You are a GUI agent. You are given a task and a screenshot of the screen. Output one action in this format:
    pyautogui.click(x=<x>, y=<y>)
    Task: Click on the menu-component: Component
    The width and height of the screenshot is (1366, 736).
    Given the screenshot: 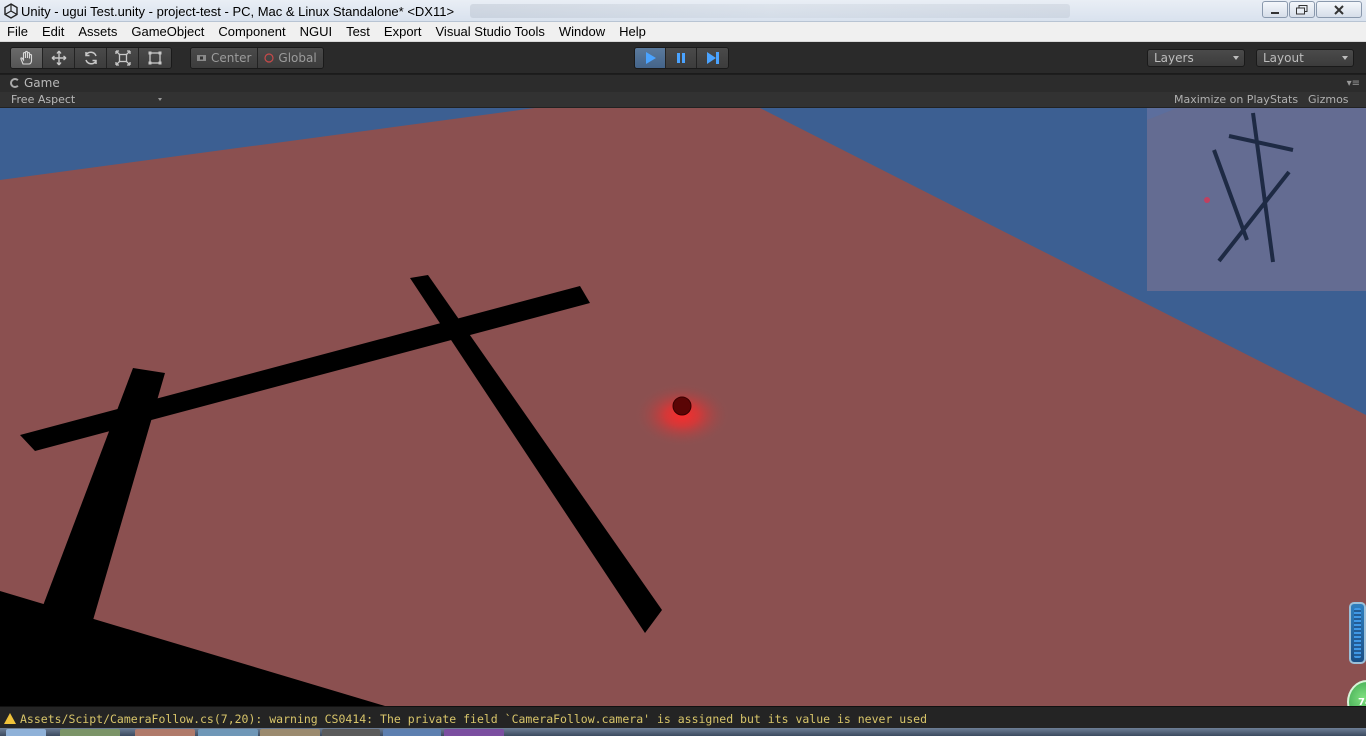 What is the action you would take?
    pyautogui.click(x=251, y=32)
    